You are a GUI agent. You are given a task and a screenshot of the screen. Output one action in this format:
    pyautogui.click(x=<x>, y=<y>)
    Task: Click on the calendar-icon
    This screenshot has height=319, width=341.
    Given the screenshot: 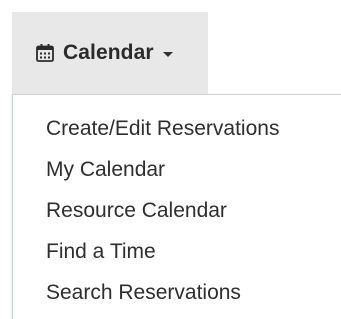 What is the action you would take?
    pyautogui.click(x=45, y=53)
    